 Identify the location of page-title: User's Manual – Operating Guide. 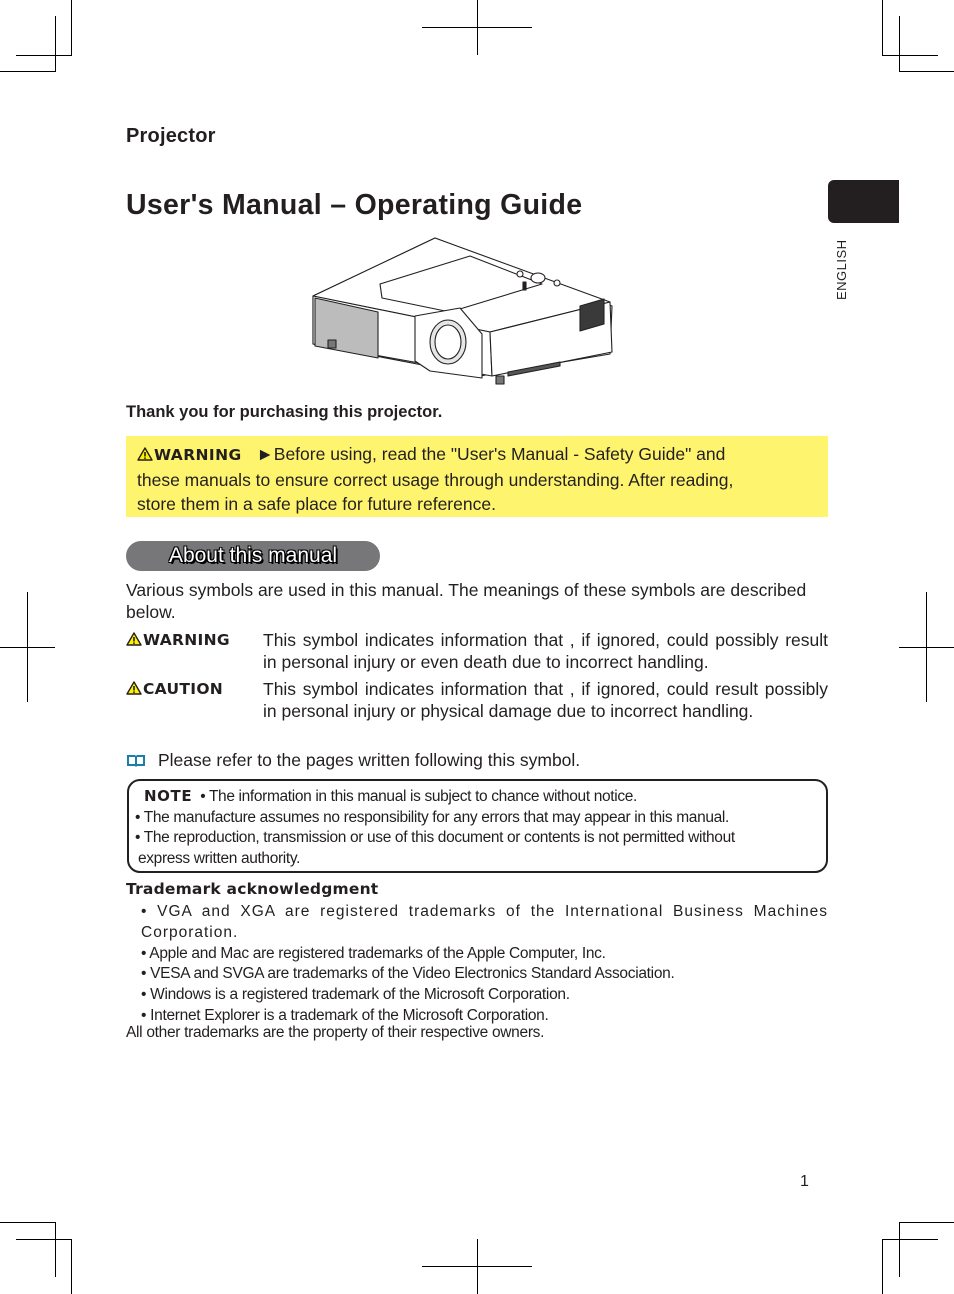
(354, 205).